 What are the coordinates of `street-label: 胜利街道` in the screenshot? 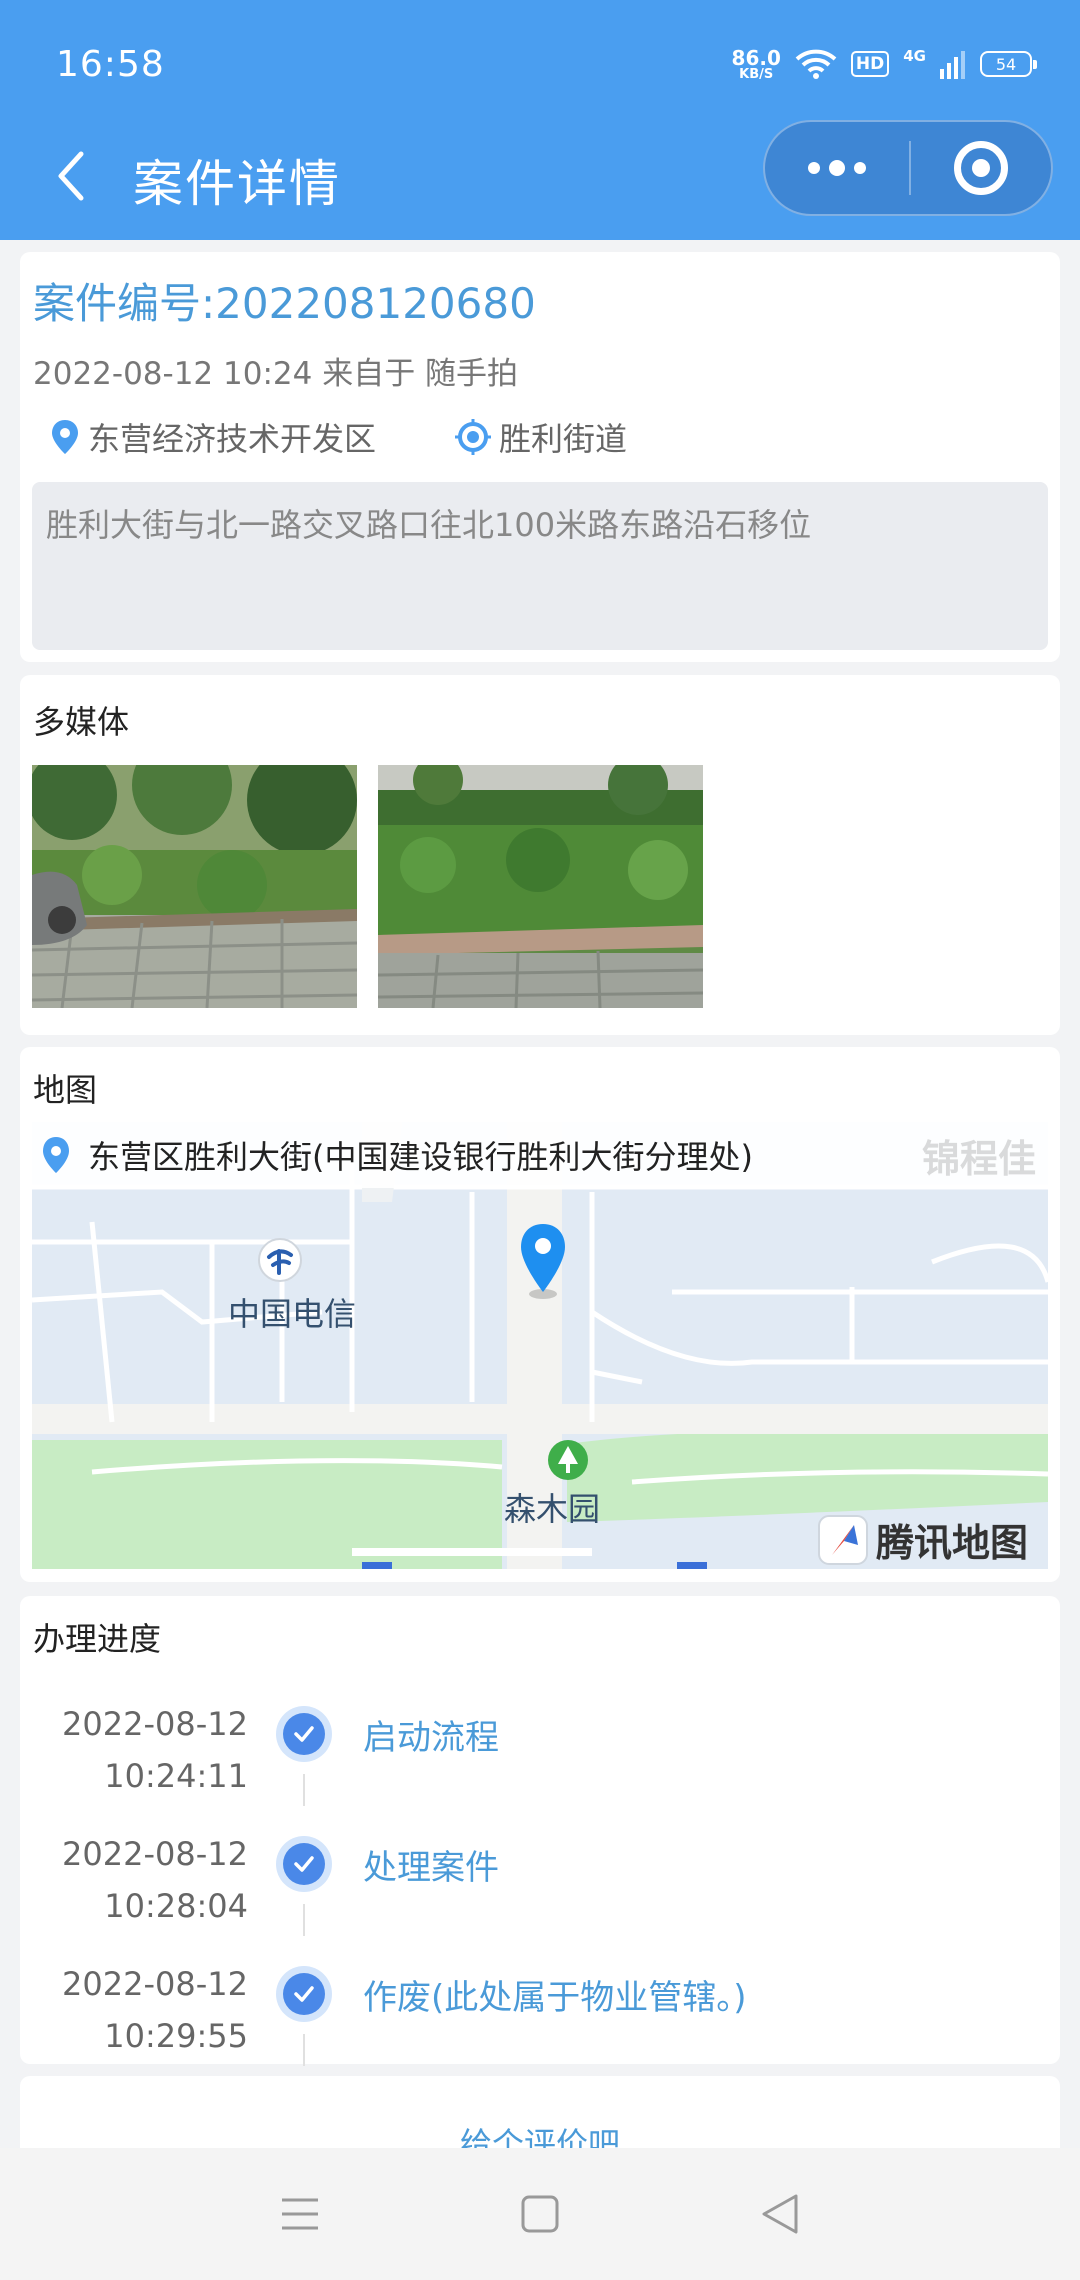 It's located at (563, 439).